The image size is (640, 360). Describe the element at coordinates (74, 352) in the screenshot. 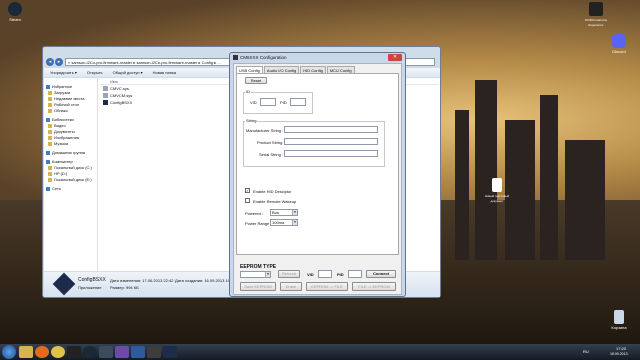

I see `taskbar-terminal` at that location.